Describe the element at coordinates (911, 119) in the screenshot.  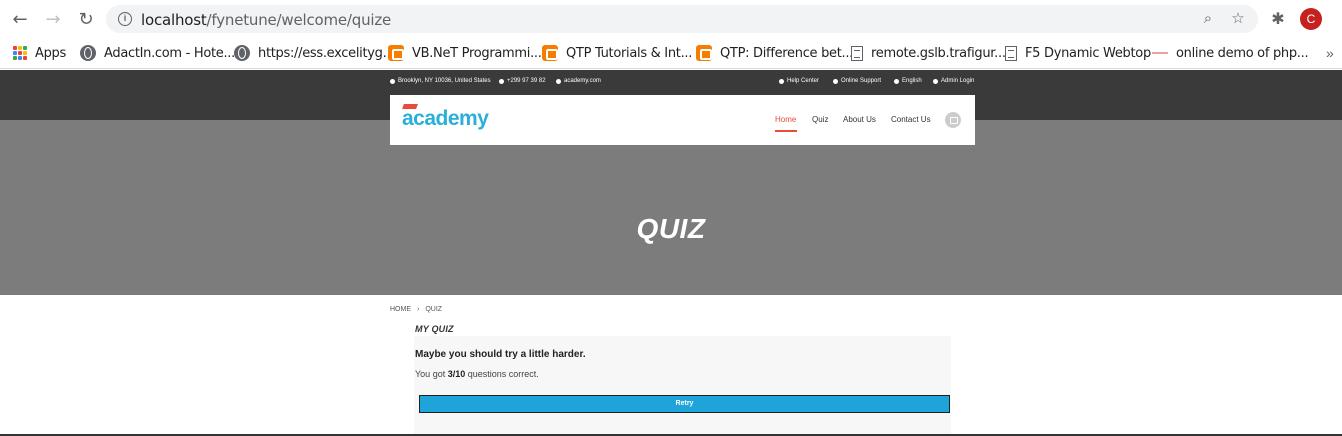
I see `nav-contact-us: Contact Us` at that location.